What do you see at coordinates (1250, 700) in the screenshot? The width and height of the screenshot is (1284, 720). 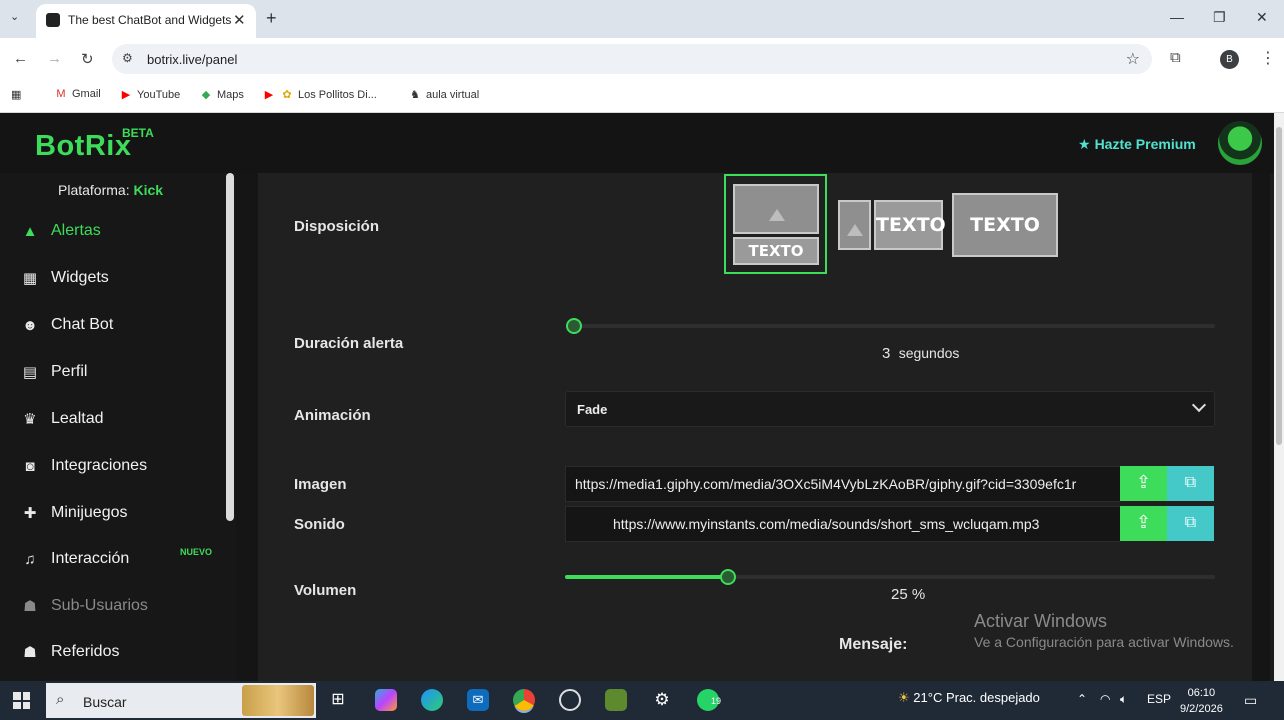 I see `notifications-icon: ▭` at bounding box center [1250, 700].